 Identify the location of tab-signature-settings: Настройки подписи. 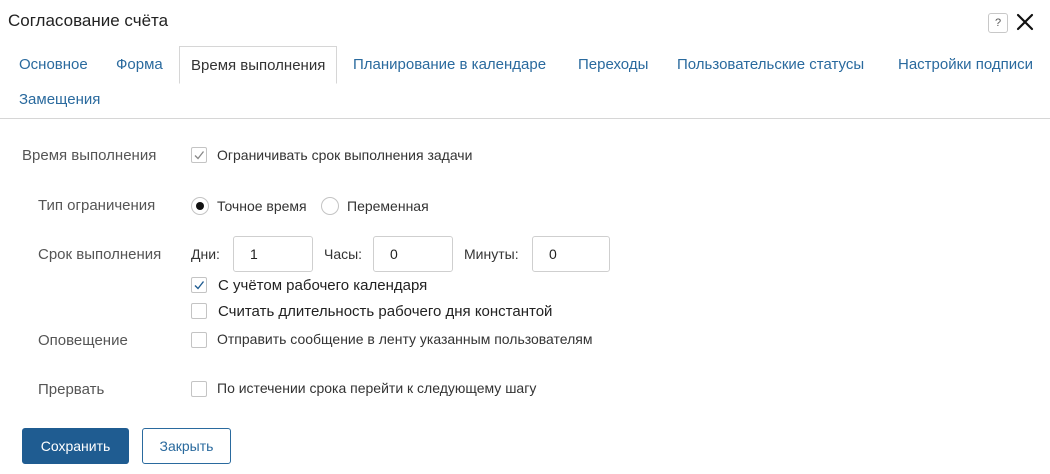
(965, 64).